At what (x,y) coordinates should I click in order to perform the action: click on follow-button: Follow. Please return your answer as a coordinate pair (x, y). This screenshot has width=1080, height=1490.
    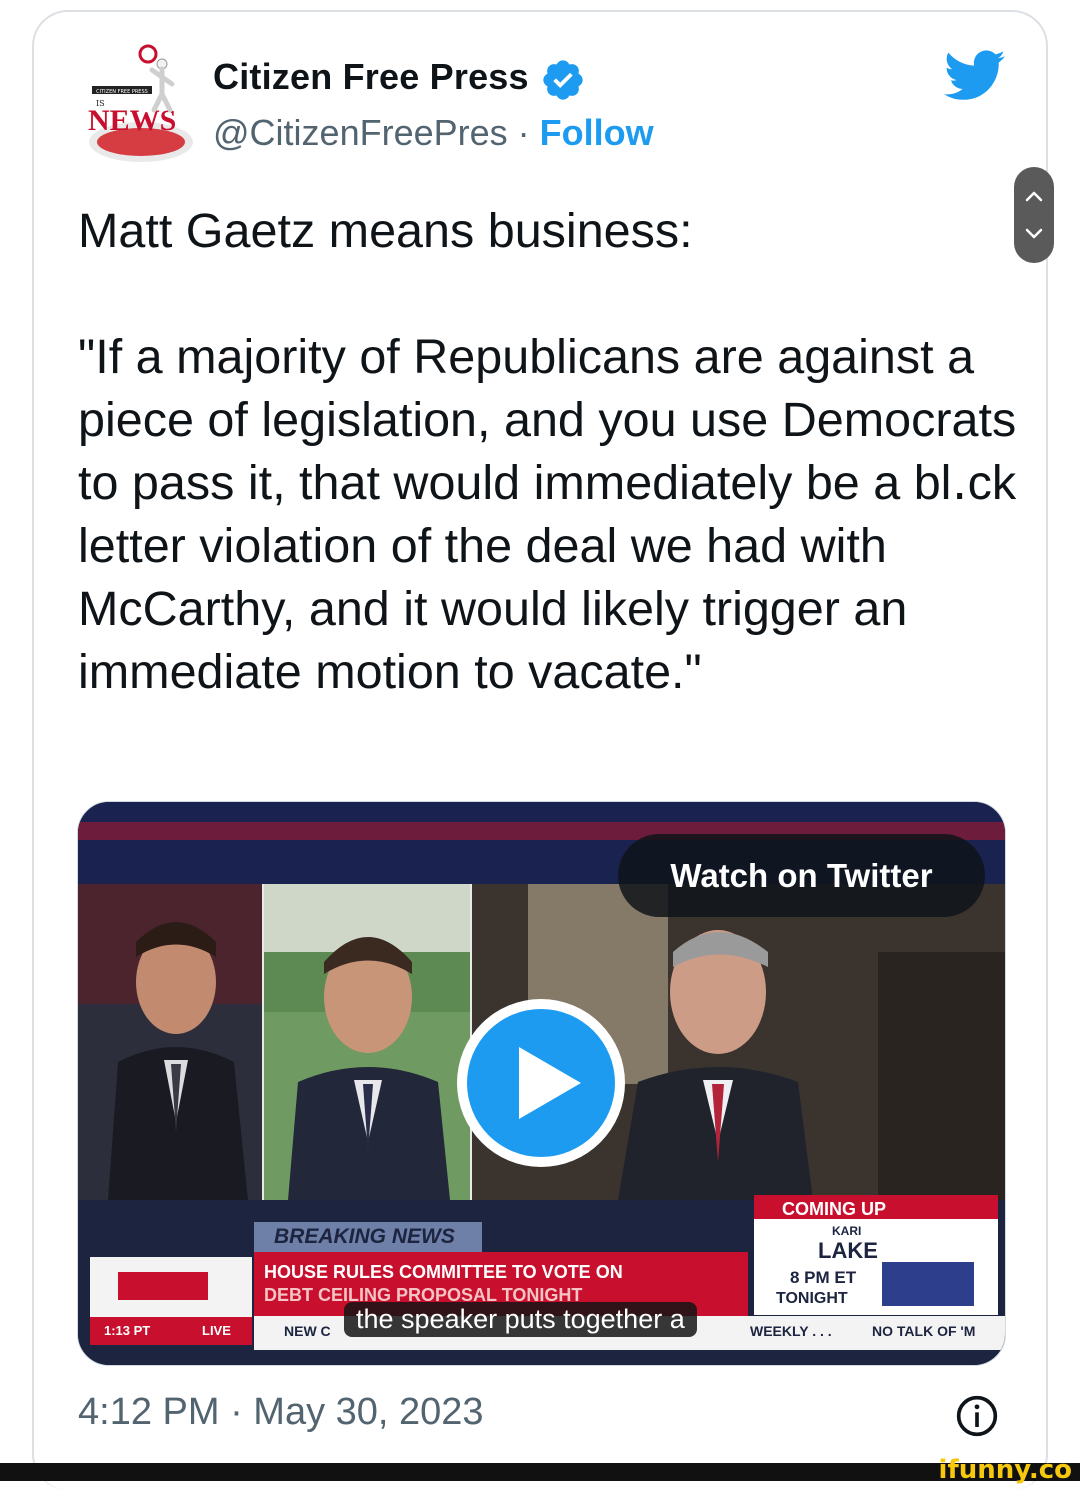
    Looking at the image, I should click on (597, 132).